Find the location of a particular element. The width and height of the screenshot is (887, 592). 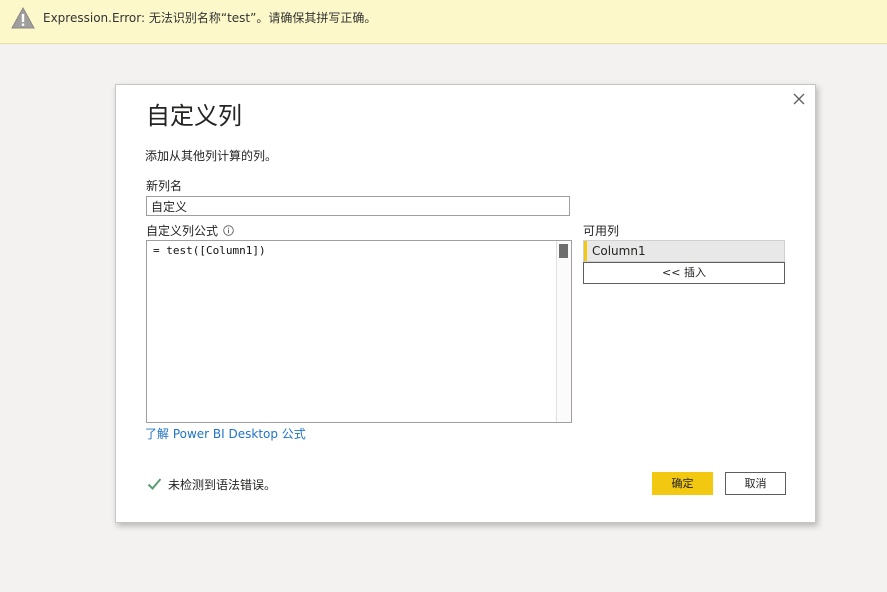

formula-text: = test([Column1]) is located at coordinates (209, 251).